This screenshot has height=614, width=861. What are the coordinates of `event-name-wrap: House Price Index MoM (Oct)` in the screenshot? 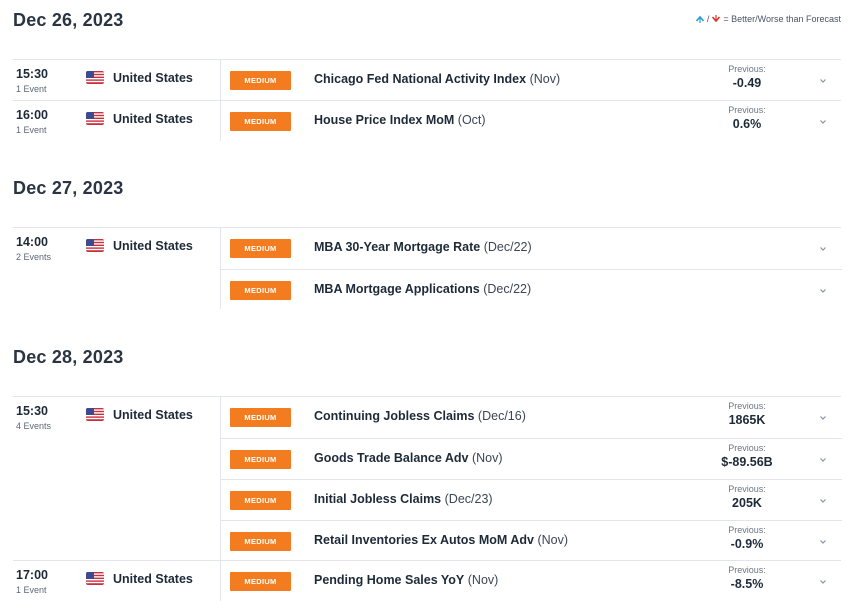 It's located at (400, 120).